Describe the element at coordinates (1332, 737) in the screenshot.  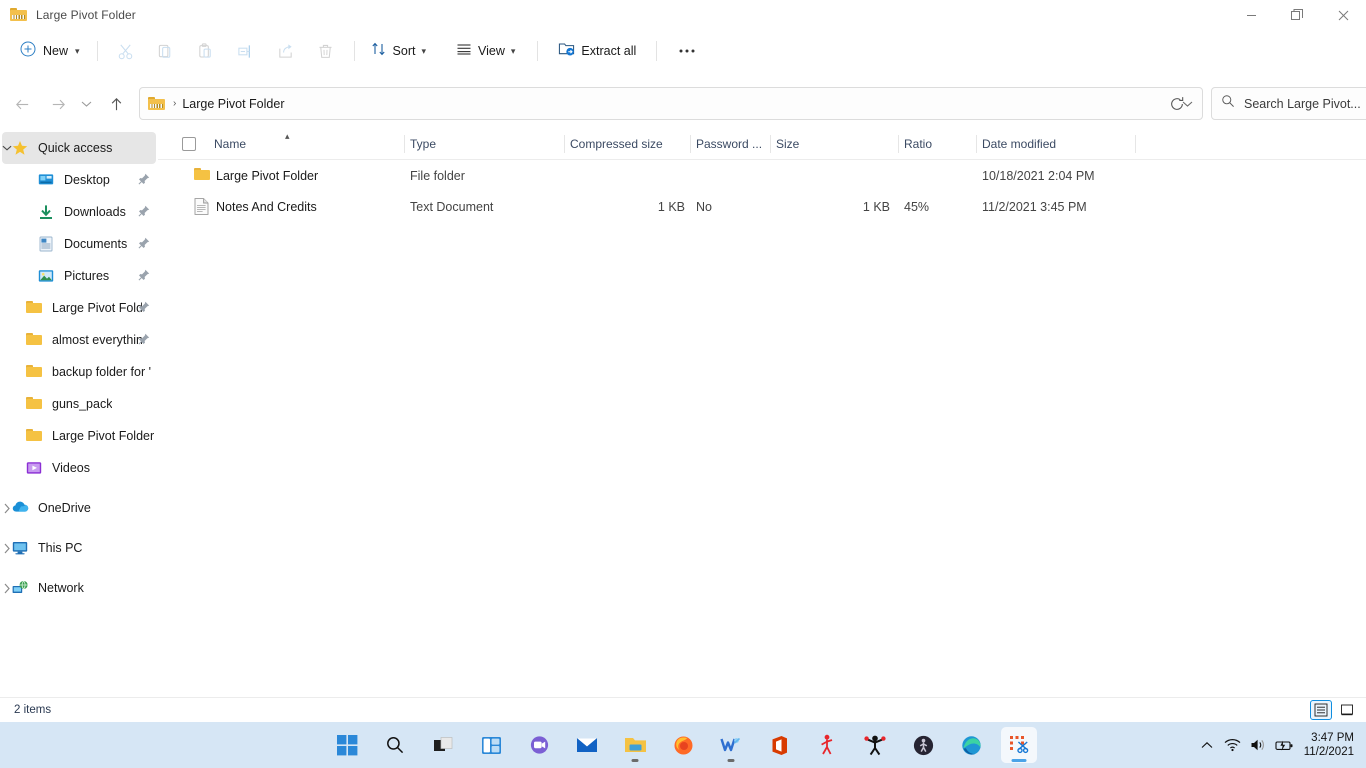
I see `clock-time: 3:47 PM` at that location.